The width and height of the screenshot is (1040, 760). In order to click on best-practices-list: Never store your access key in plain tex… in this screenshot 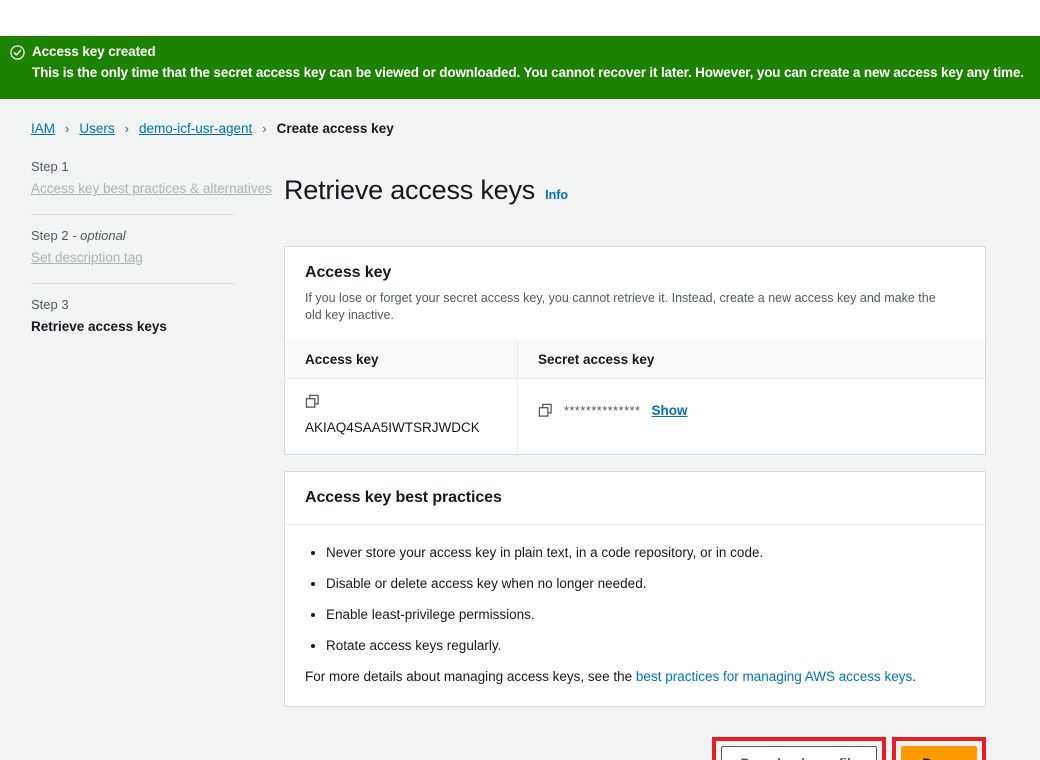, I will do `click(635, 599)`.